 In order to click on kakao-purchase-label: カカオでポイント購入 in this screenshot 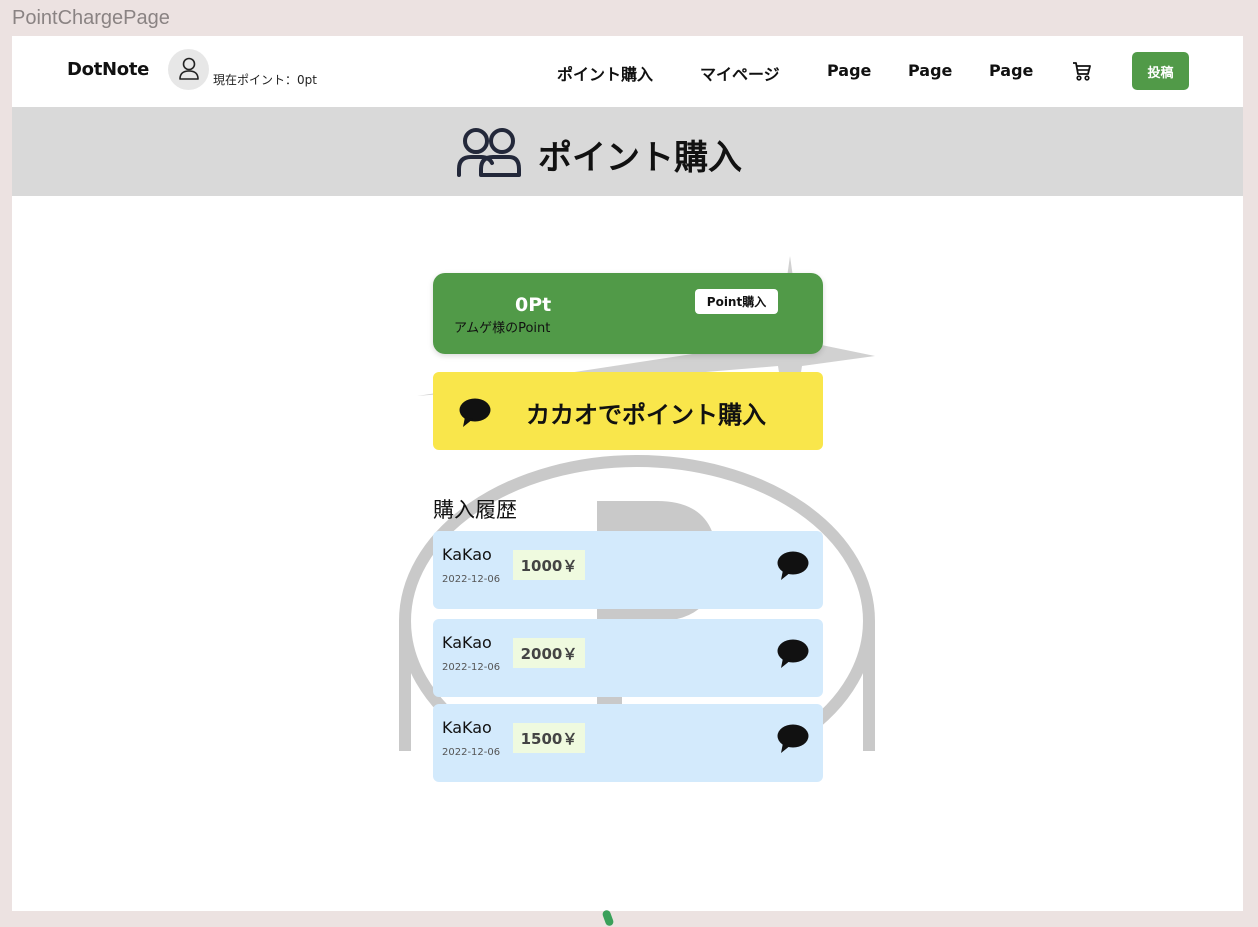, I will do `click(646, 415)`.